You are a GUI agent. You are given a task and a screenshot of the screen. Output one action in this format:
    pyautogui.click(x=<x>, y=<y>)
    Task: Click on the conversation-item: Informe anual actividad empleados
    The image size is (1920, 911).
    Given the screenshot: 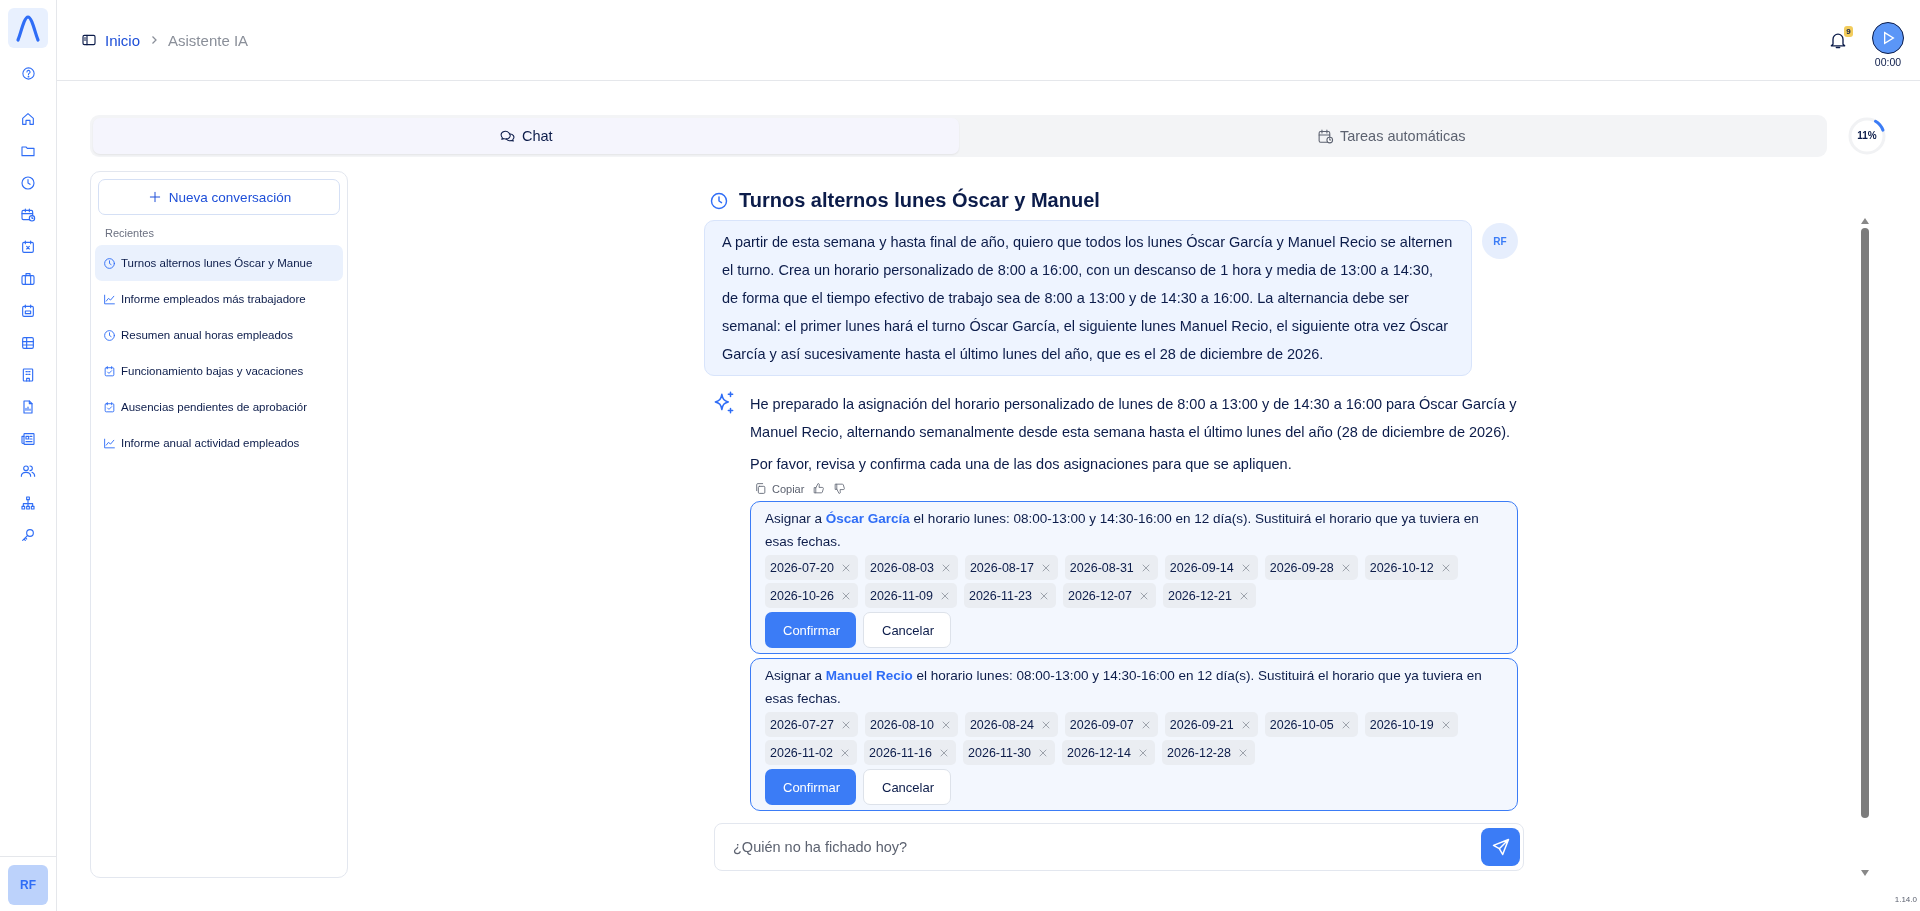 What is the action you would take?
    pyautogui.click(x=219, y=443)
    